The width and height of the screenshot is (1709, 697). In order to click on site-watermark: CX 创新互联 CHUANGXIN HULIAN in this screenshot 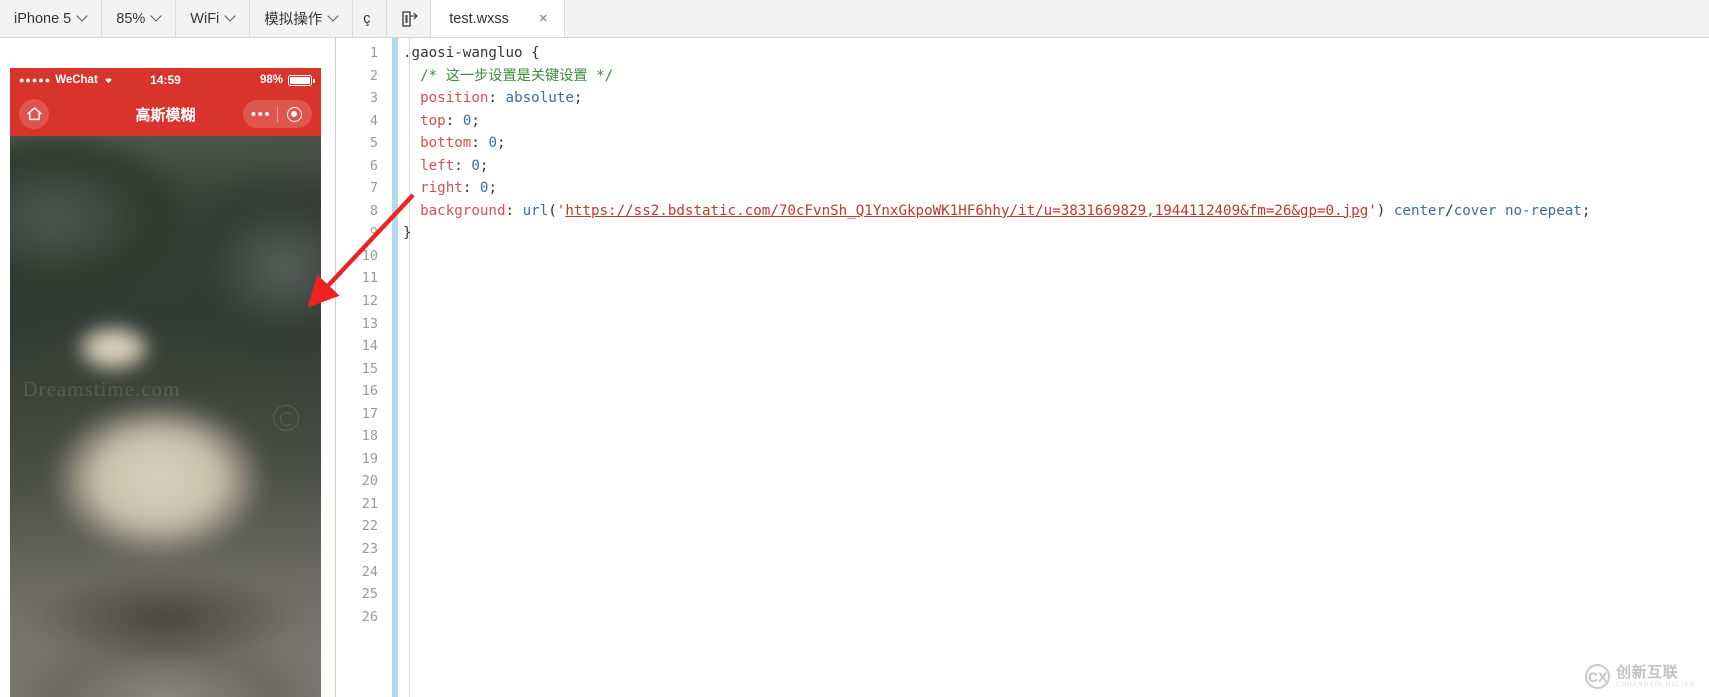, I will do `click(1640, 676)`.